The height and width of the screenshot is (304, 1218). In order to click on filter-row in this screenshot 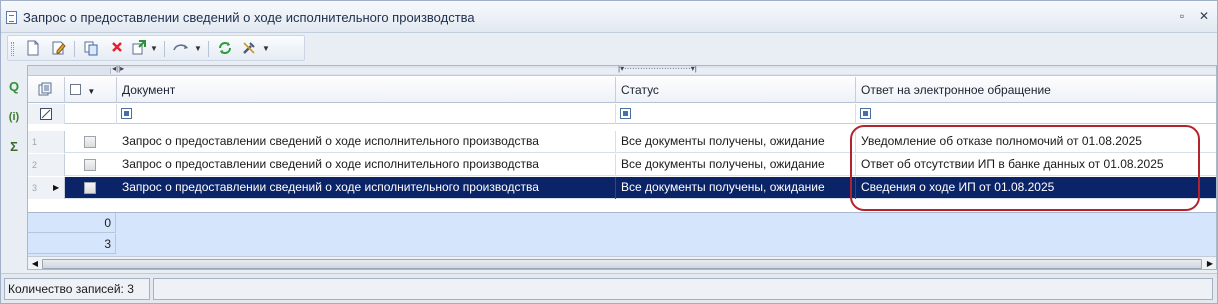, I will do `click(622, 114)`.